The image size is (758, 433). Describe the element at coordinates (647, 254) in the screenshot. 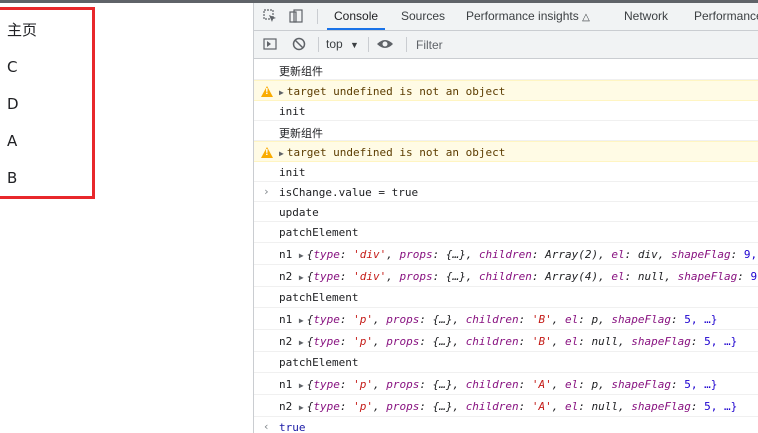

I see `prop-el-value: div` at that location.